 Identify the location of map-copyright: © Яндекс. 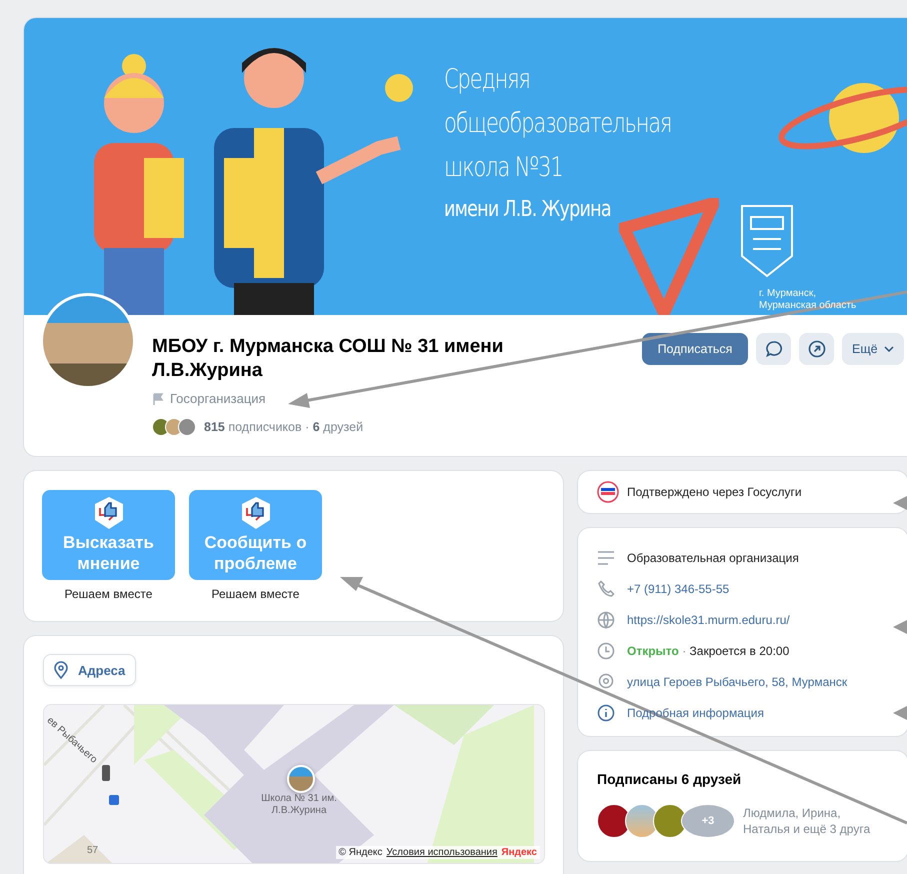
(360, 852).